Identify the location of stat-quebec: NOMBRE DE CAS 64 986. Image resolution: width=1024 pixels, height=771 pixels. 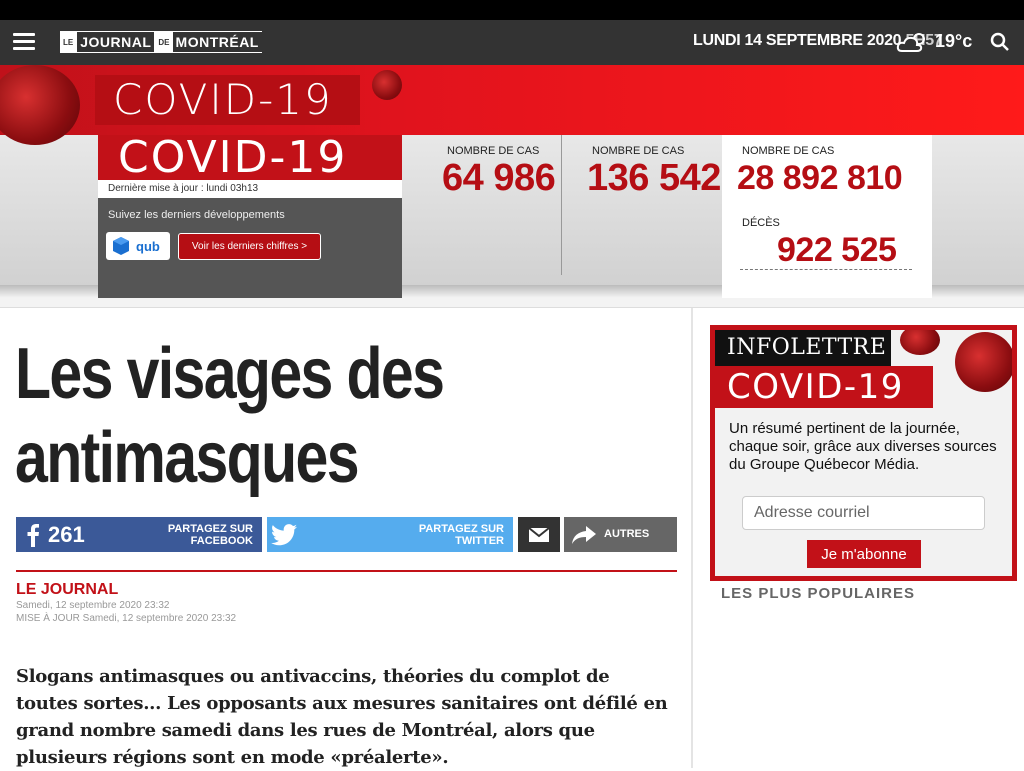
(499, 172).